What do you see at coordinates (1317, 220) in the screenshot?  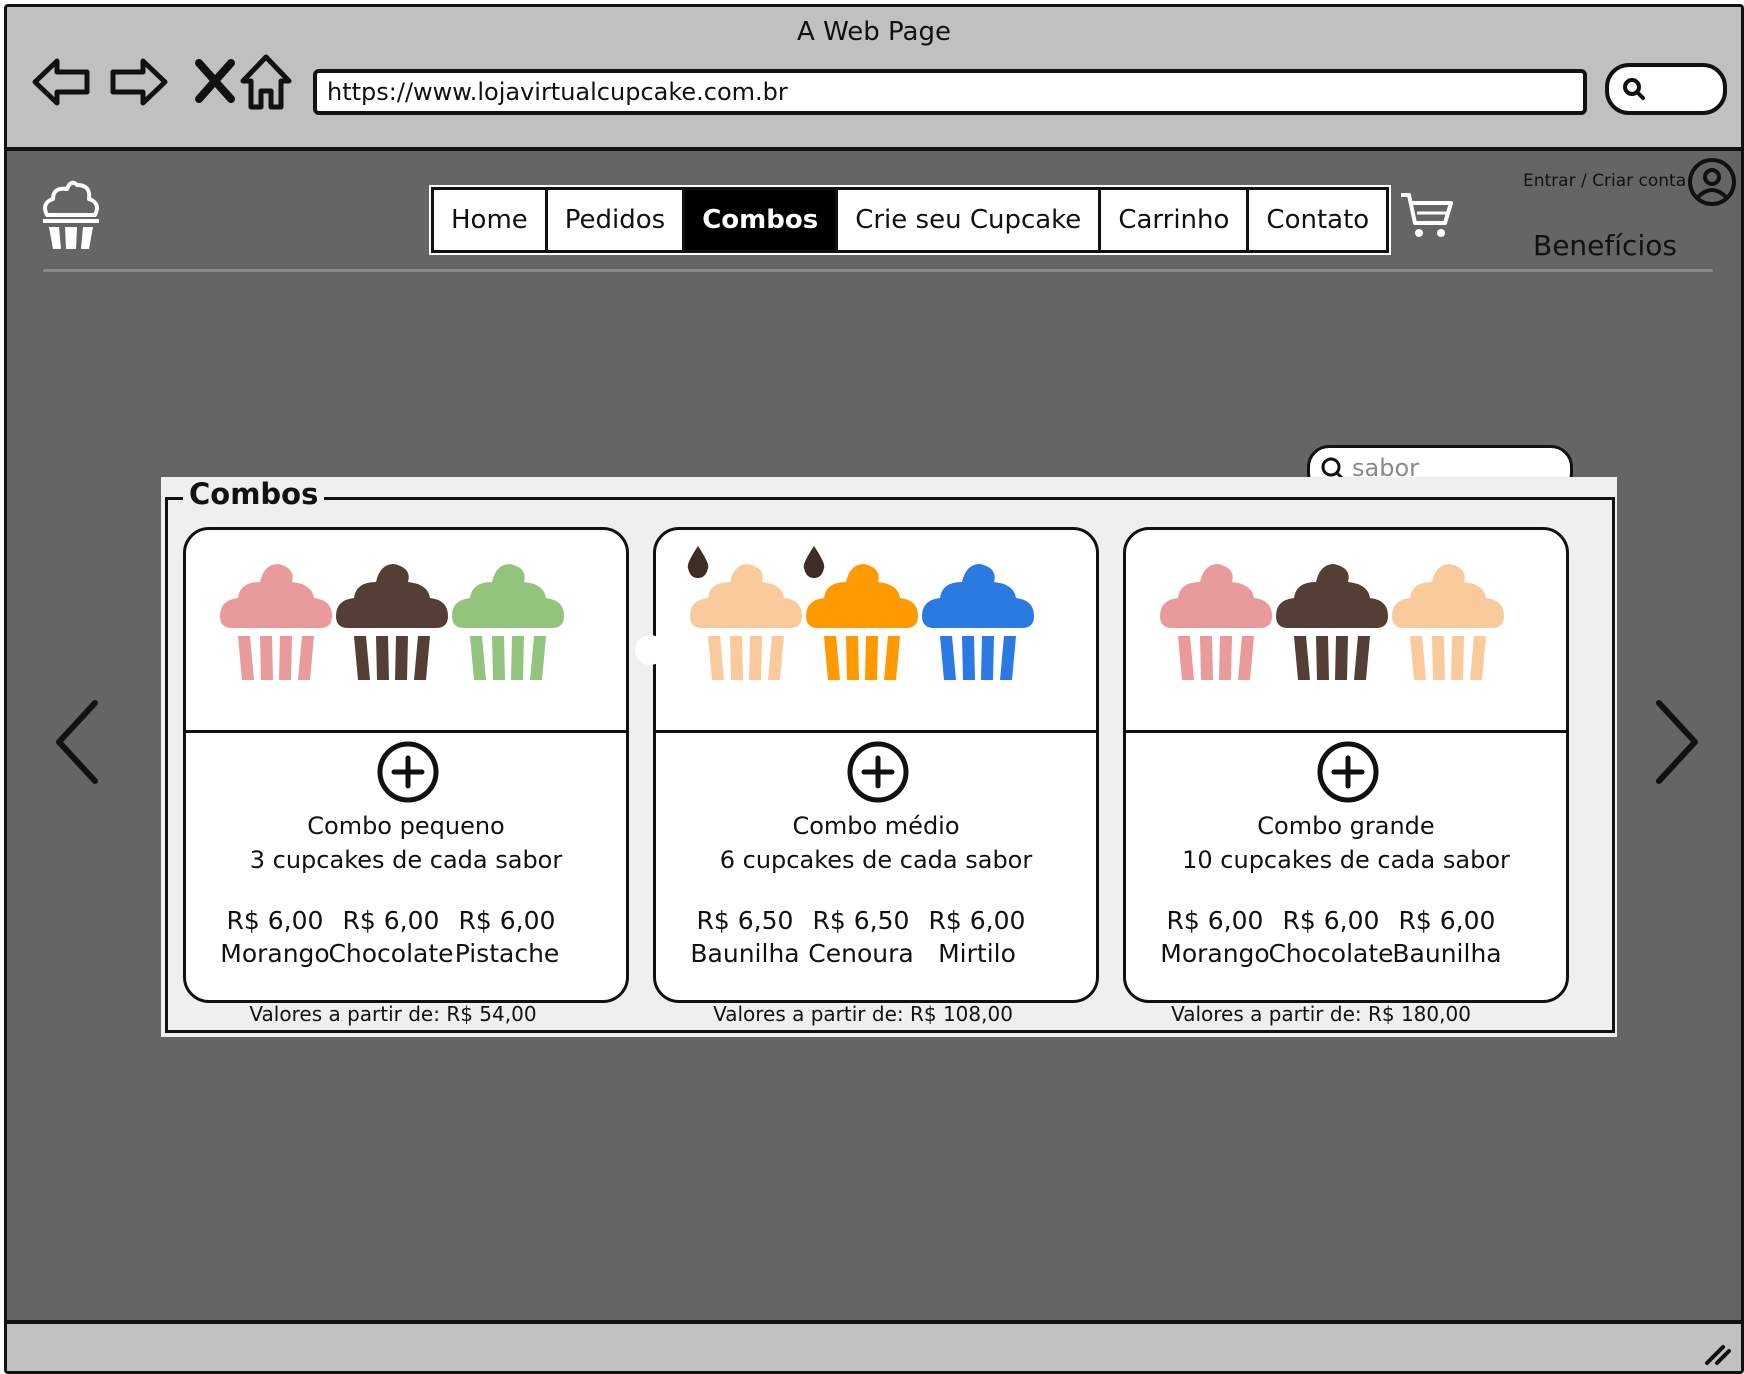 I see `menu-item-contato: Contato` at bounding box center [1317, 220].